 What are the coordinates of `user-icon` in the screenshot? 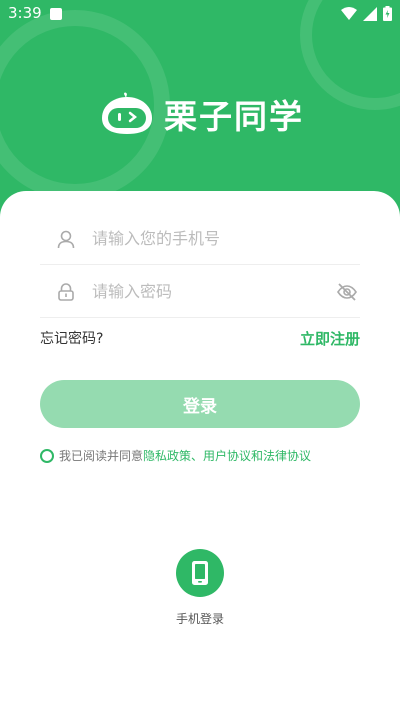 It's located at (66, 239).